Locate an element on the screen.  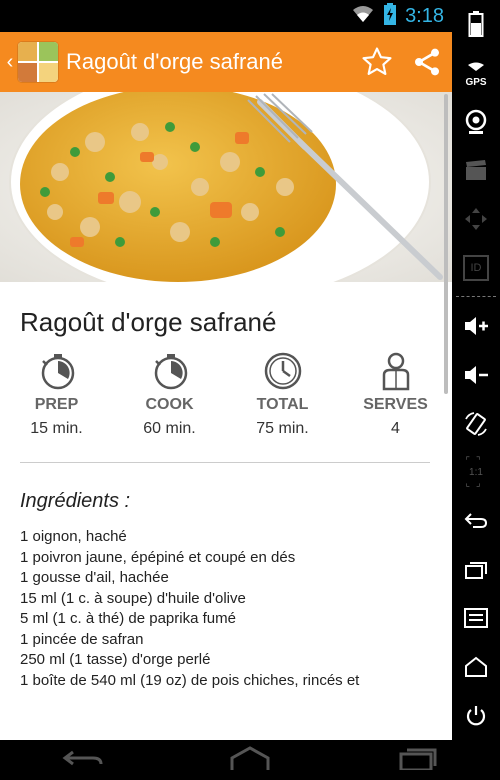
star-icon is located at coordinates (377, 61).